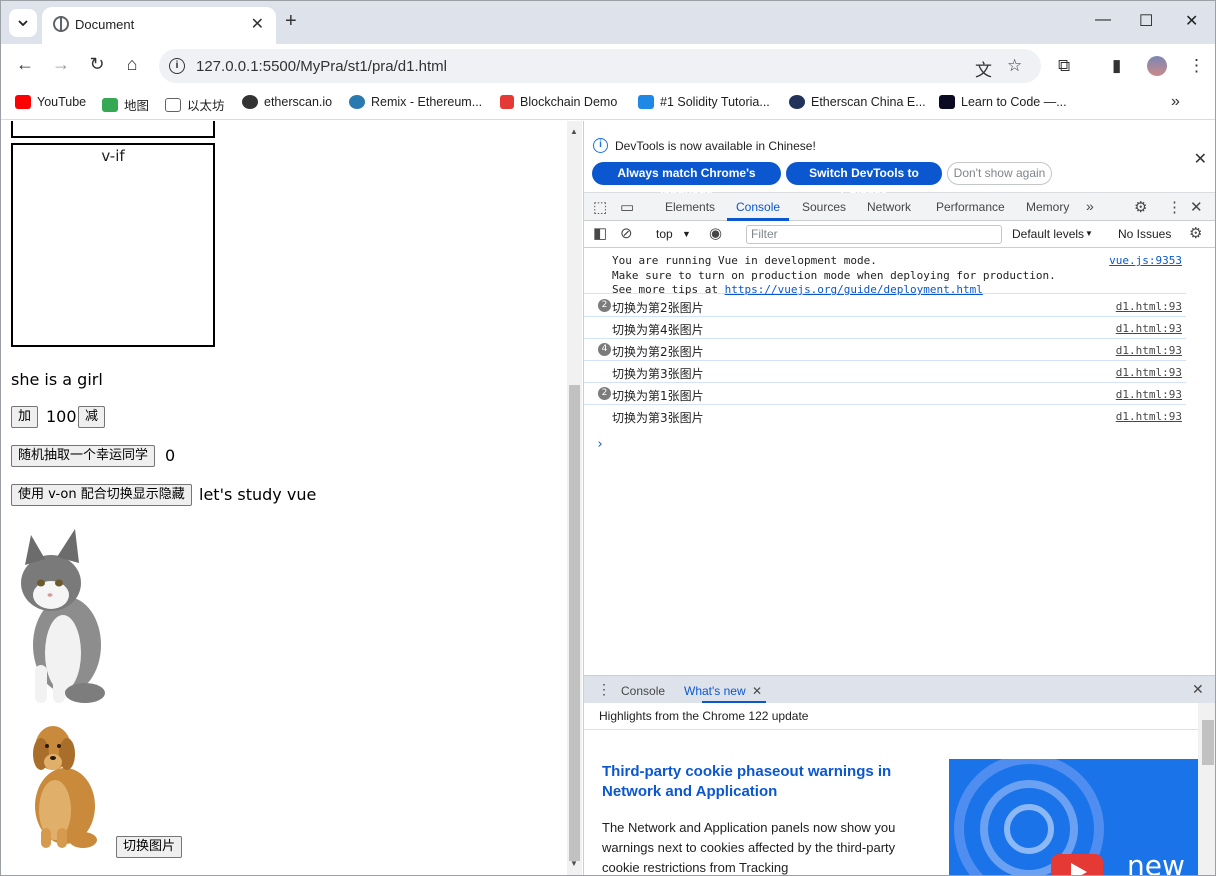  I want to click on reload-button: ↻, so click(97, 64).